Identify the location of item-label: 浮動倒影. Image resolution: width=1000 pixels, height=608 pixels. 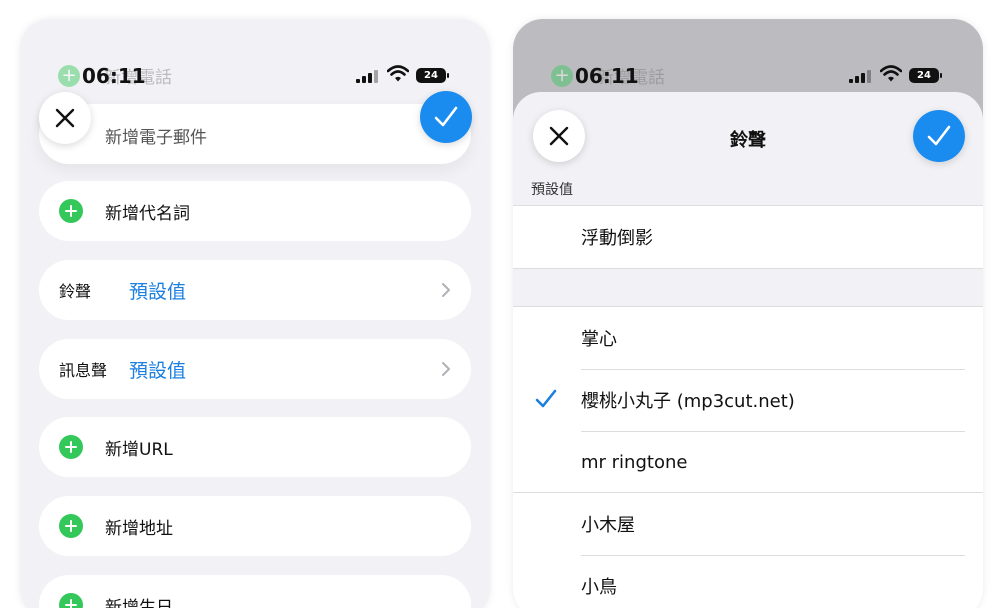
(617, 238).